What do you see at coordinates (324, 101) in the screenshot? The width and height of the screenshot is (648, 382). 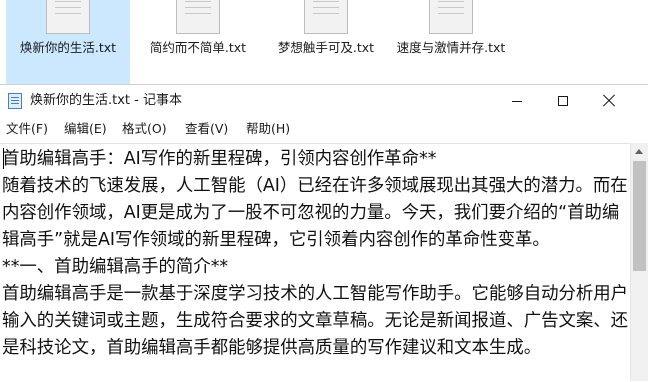 I see `title-bar: 焕新你的生活.txt - 记事本` at bounding box center [324, 101].